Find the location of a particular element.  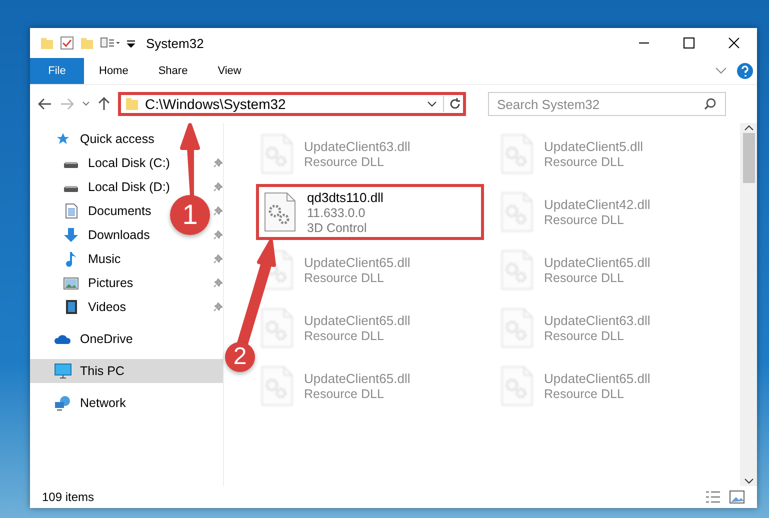

download-arrow-icon is located at coordinates (71, 235).